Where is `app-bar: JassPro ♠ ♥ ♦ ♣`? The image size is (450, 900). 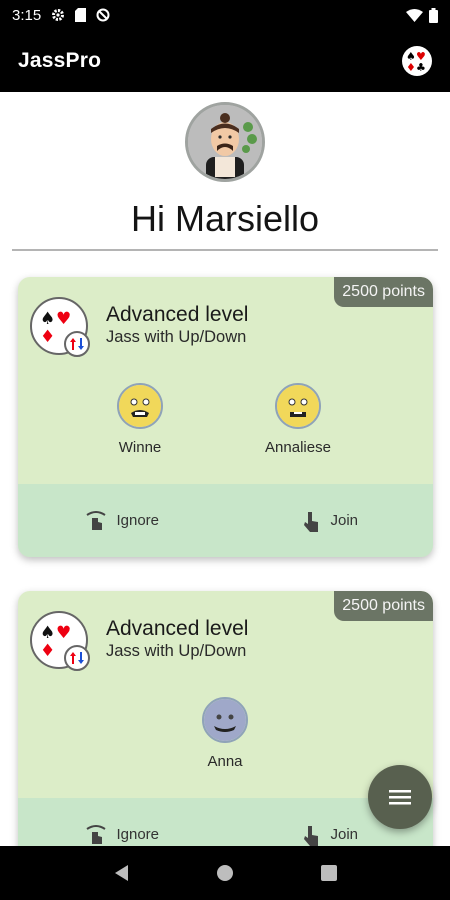 app-bar: JassPro ♠ ♥ ♦ ♣ is located at coordinates (225, 61).